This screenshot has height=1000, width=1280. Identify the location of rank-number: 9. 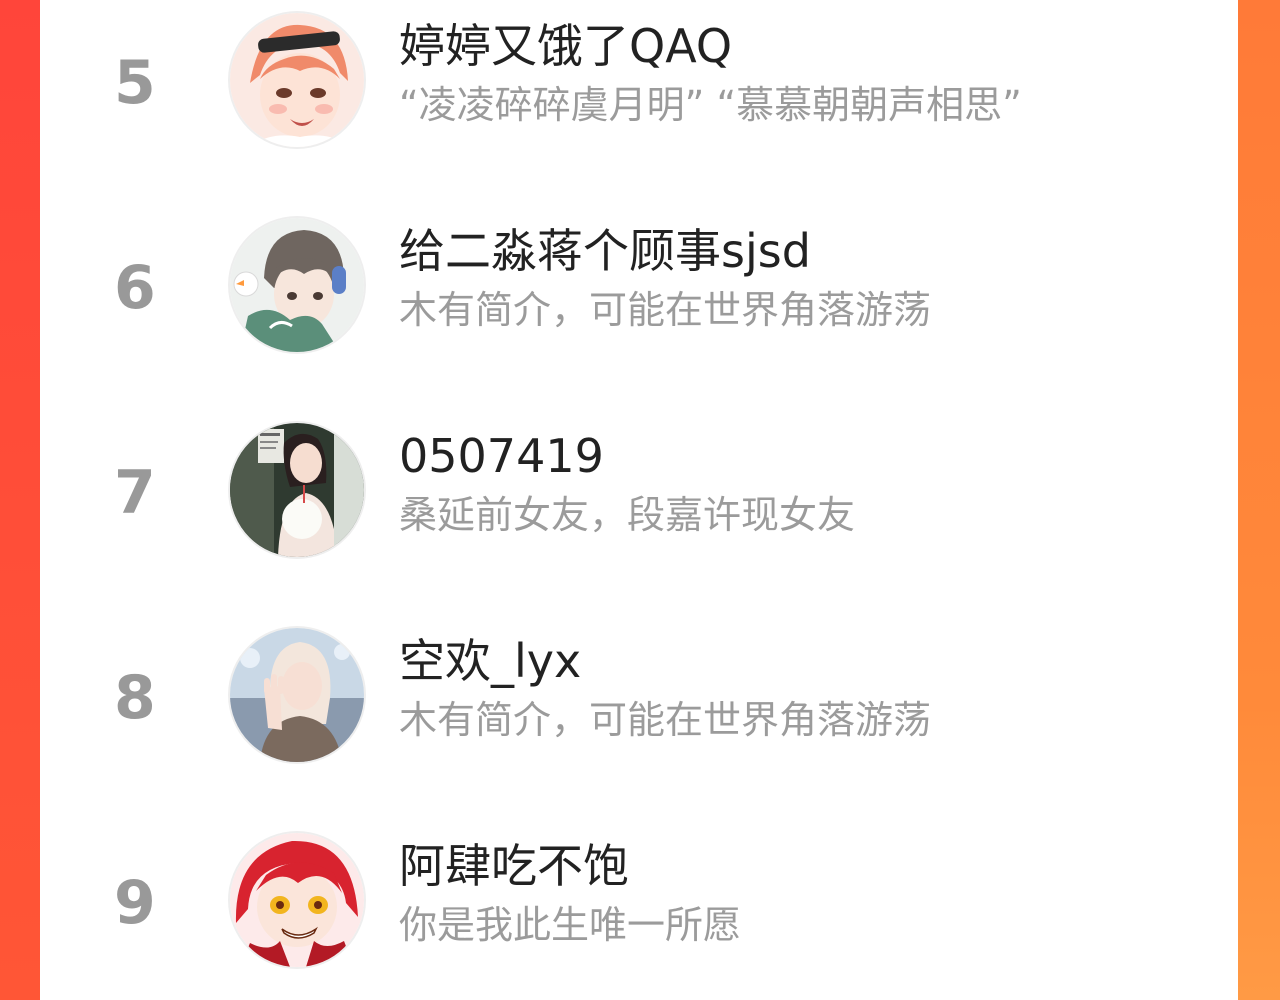
(135, 903).